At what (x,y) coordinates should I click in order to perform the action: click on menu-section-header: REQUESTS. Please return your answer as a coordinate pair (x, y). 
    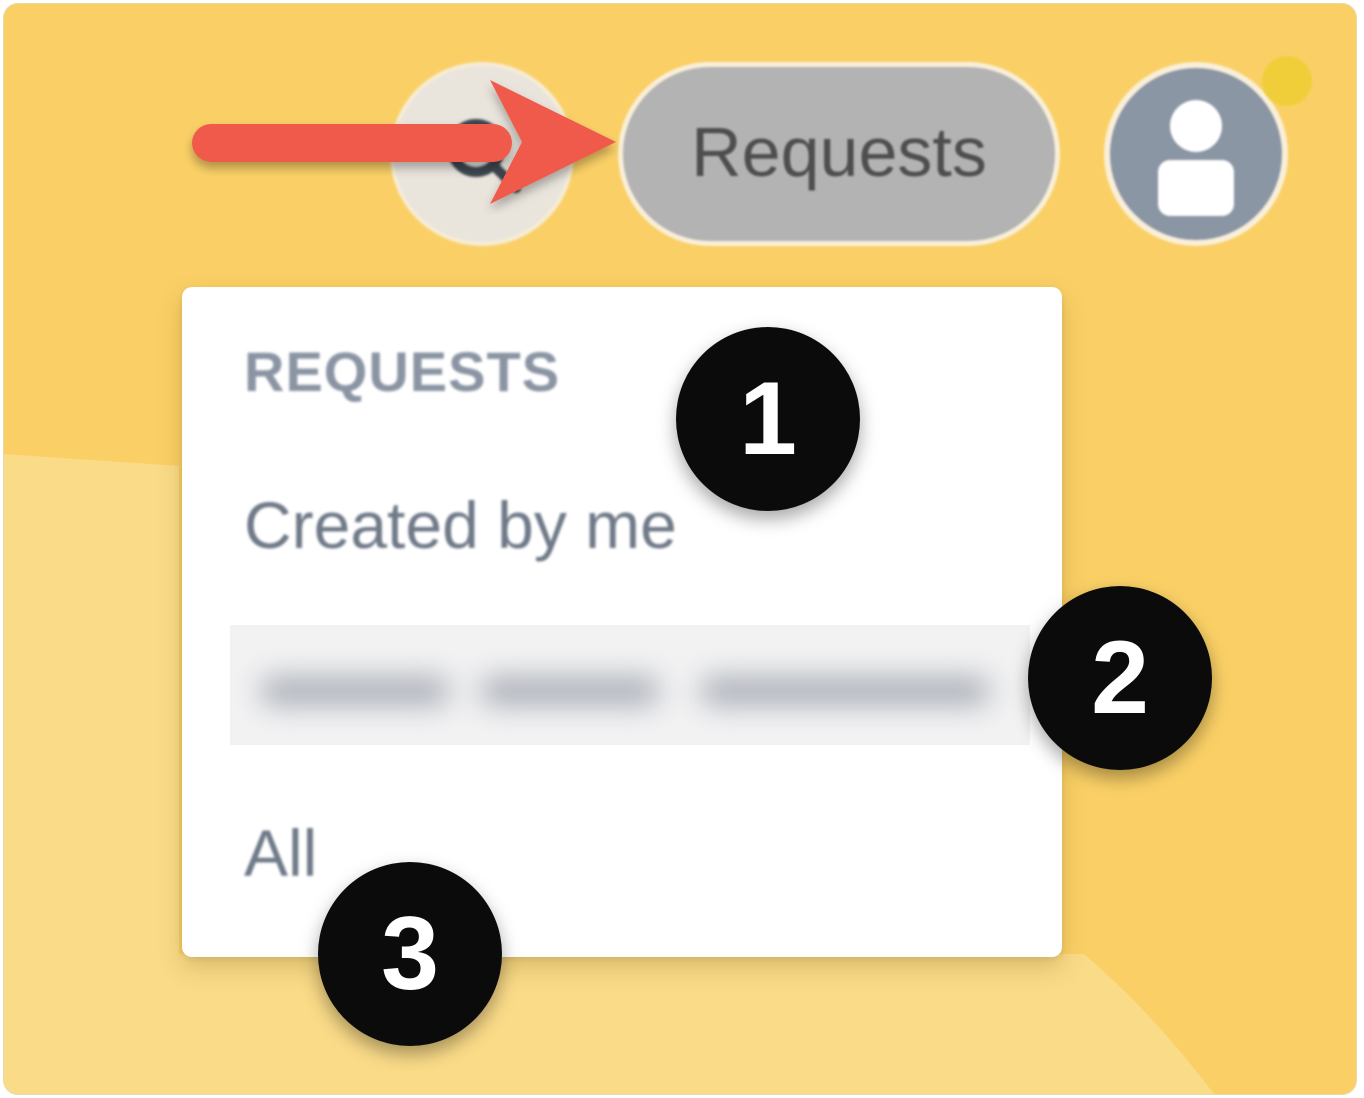
    Looking at the image, I should click on (402, 371).